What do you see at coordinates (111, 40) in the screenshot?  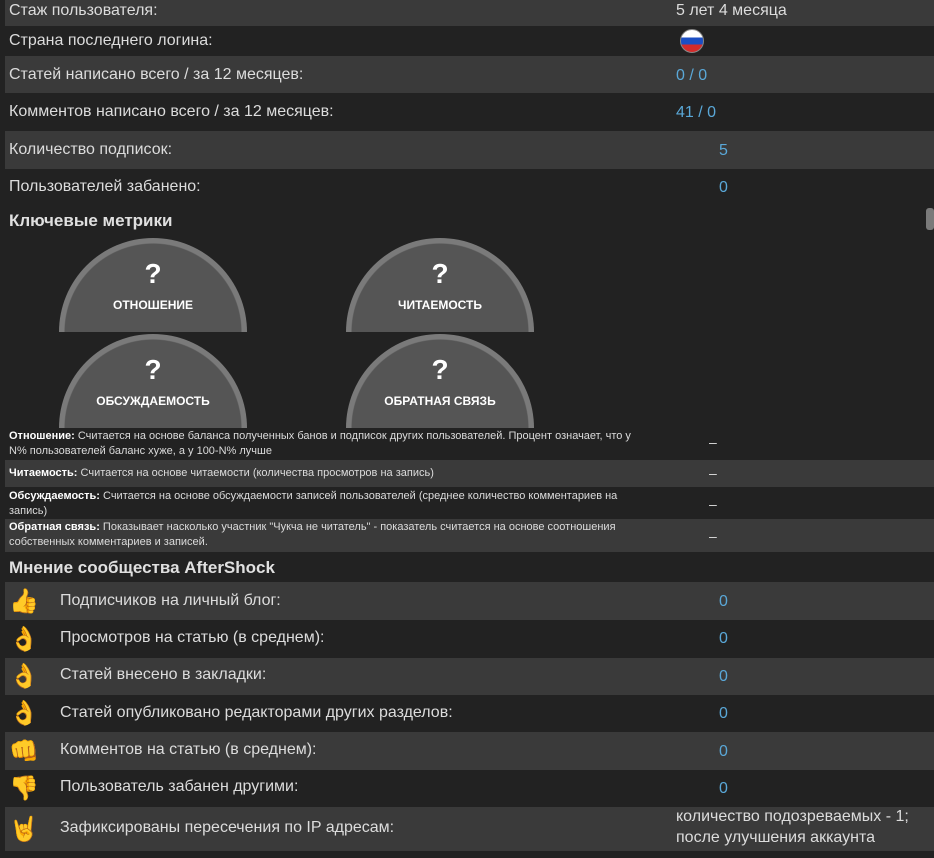 I see `stat-label: Страна последнего логина:` at bounding box center [111, 40].